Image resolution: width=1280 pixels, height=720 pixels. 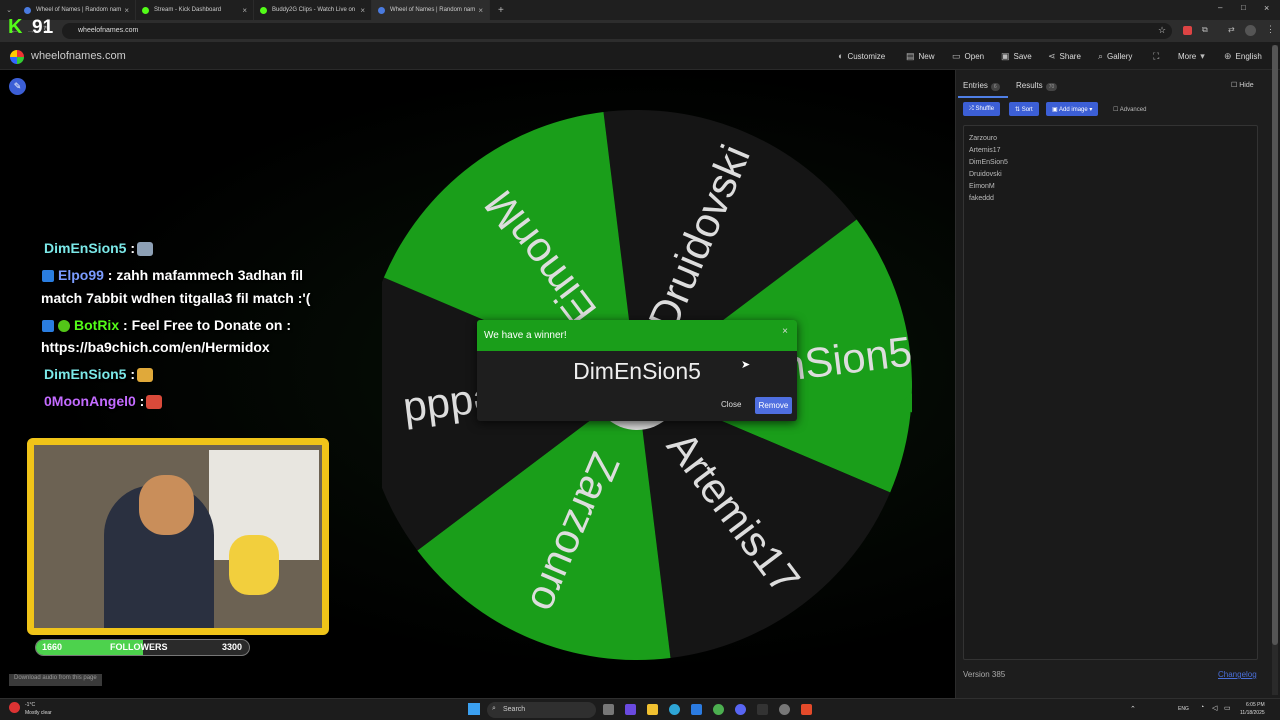 What do you see at coordinates (17, 86) in the screenshot?
I see `edit-pencil-button: ✎` at bounding box center [17, 86].